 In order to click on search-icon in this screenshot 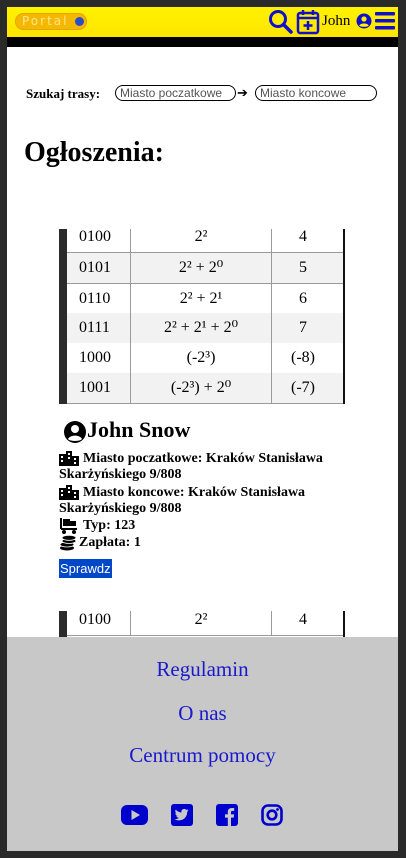, I will do `click(281, 22)`.